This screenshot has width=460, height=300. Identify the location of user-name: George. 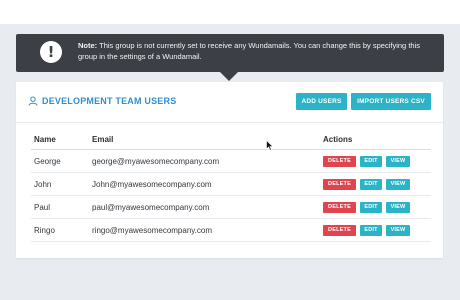
(61, 161).